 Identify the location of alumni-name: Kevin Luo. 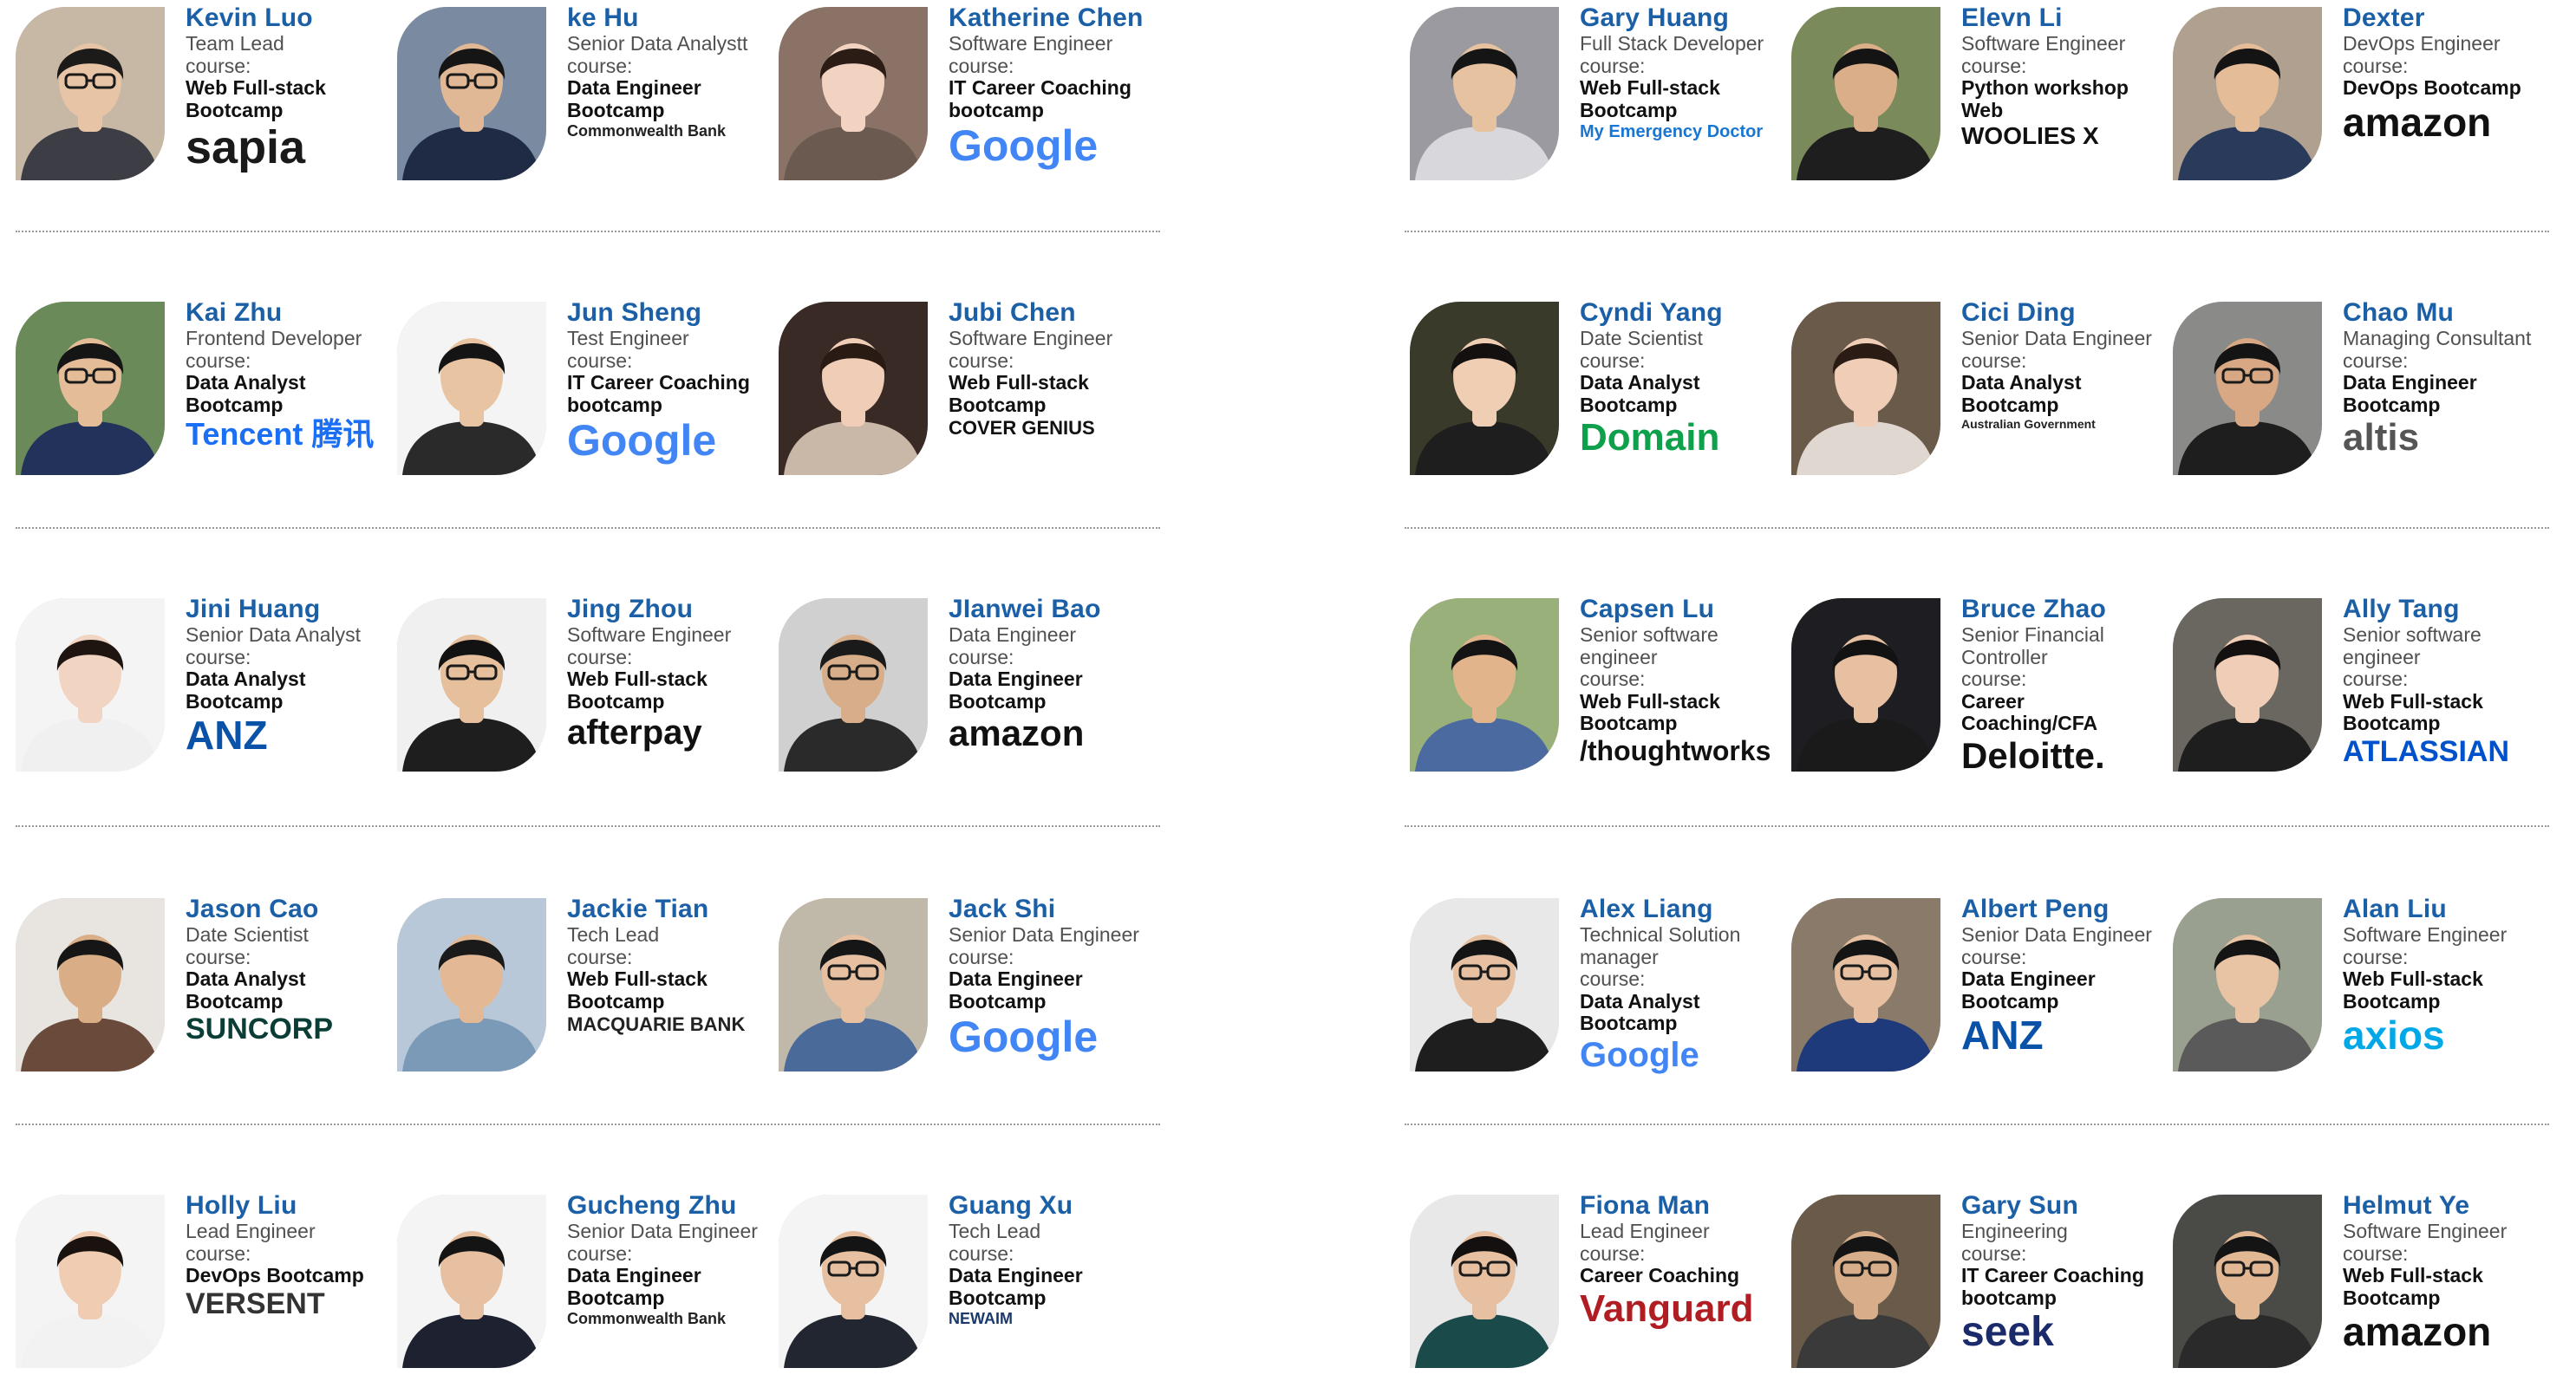
(250, 17).